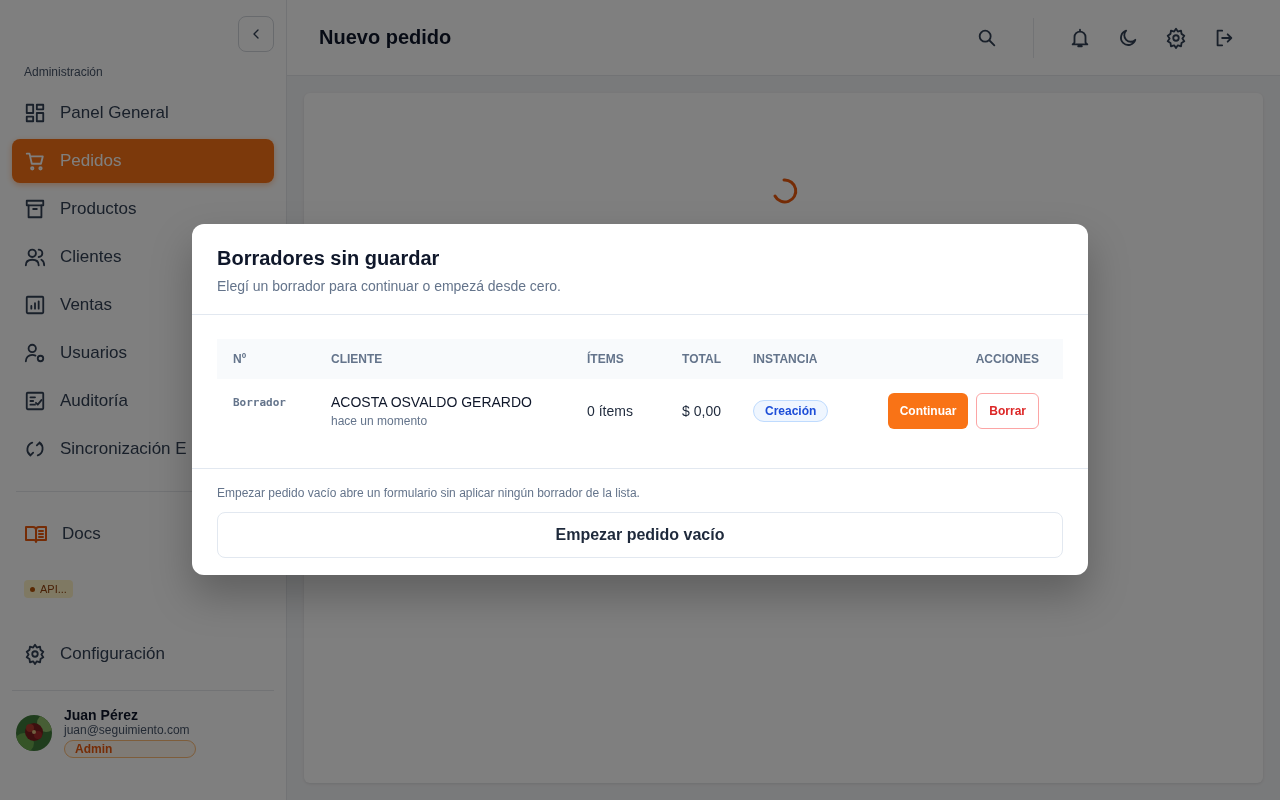 Image resolution: width=1280 pixels, height=800 pixels. What do you see at coordinates (928, 411) in the screenshot?
I see `continue-button: Continuar` at bounding box center [928, 411].